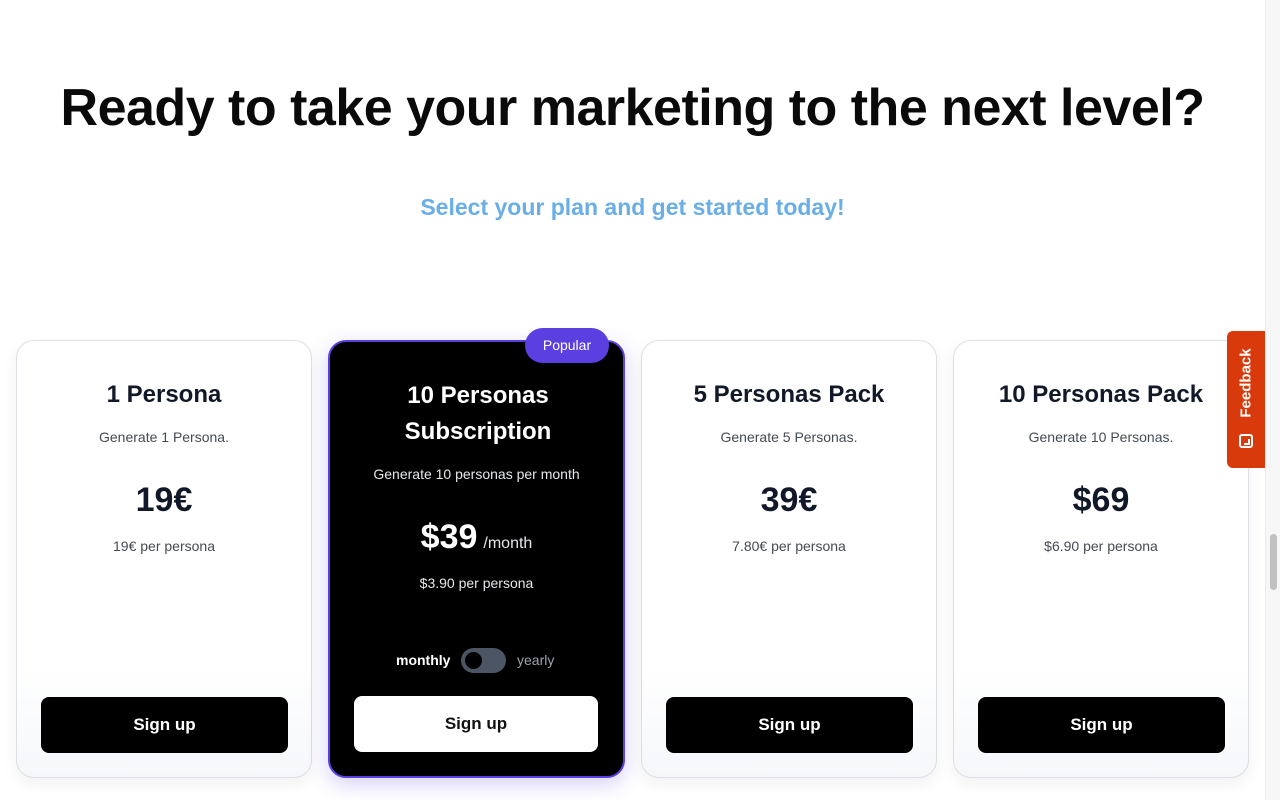 The image size is (1280, 800). Describe the element at coordinates (478, 413) in the screenshot. I see `plan-title: 10 Personas Subscription` at that location.